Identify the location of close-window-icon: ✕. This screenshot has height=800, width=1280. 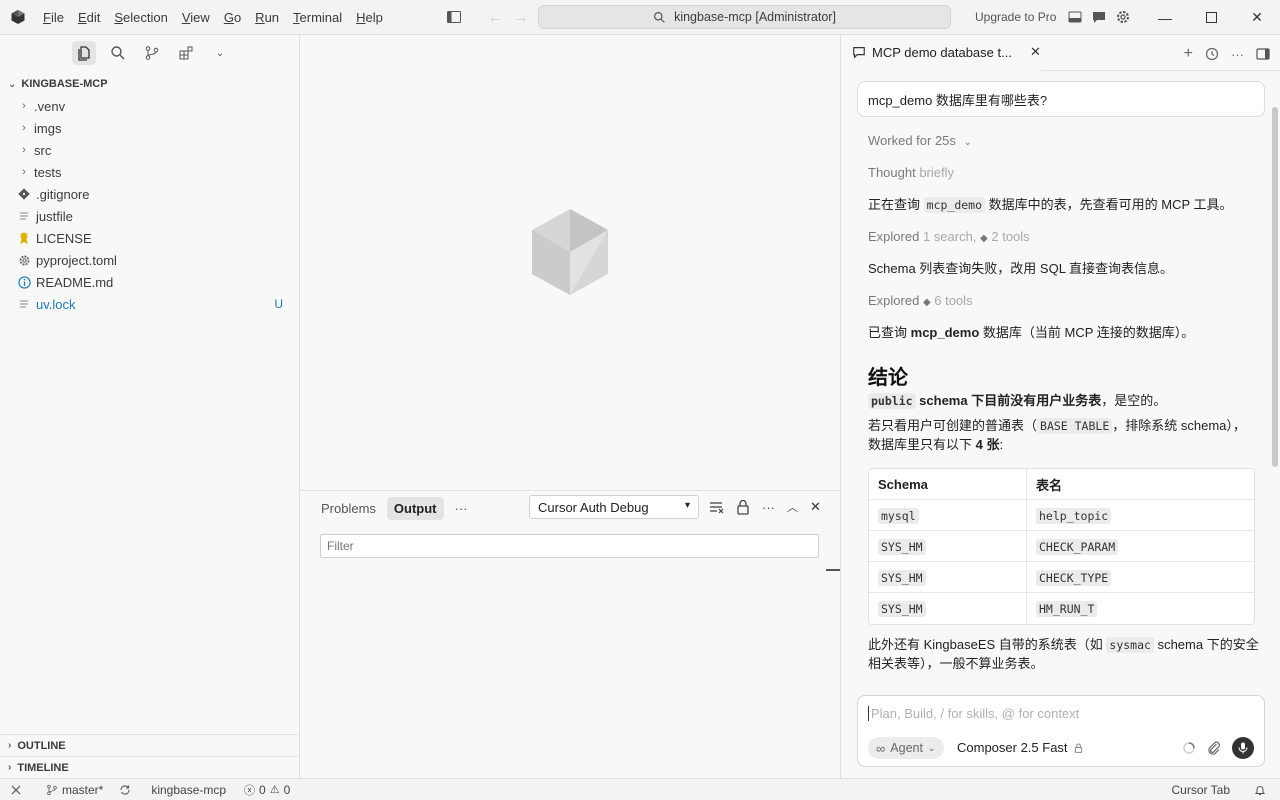
(1257, 17).